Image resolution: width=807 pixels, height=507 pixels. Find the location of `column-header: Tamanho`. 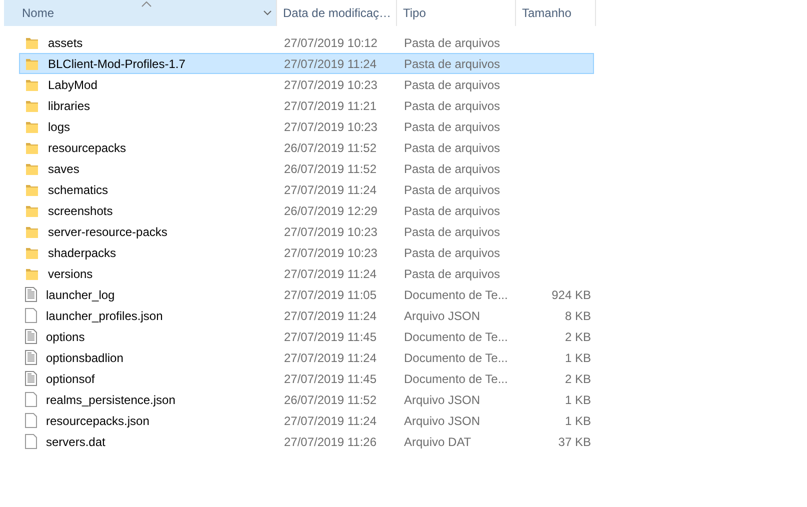

column-header: Tamanho is located at coordinates (556, 13).